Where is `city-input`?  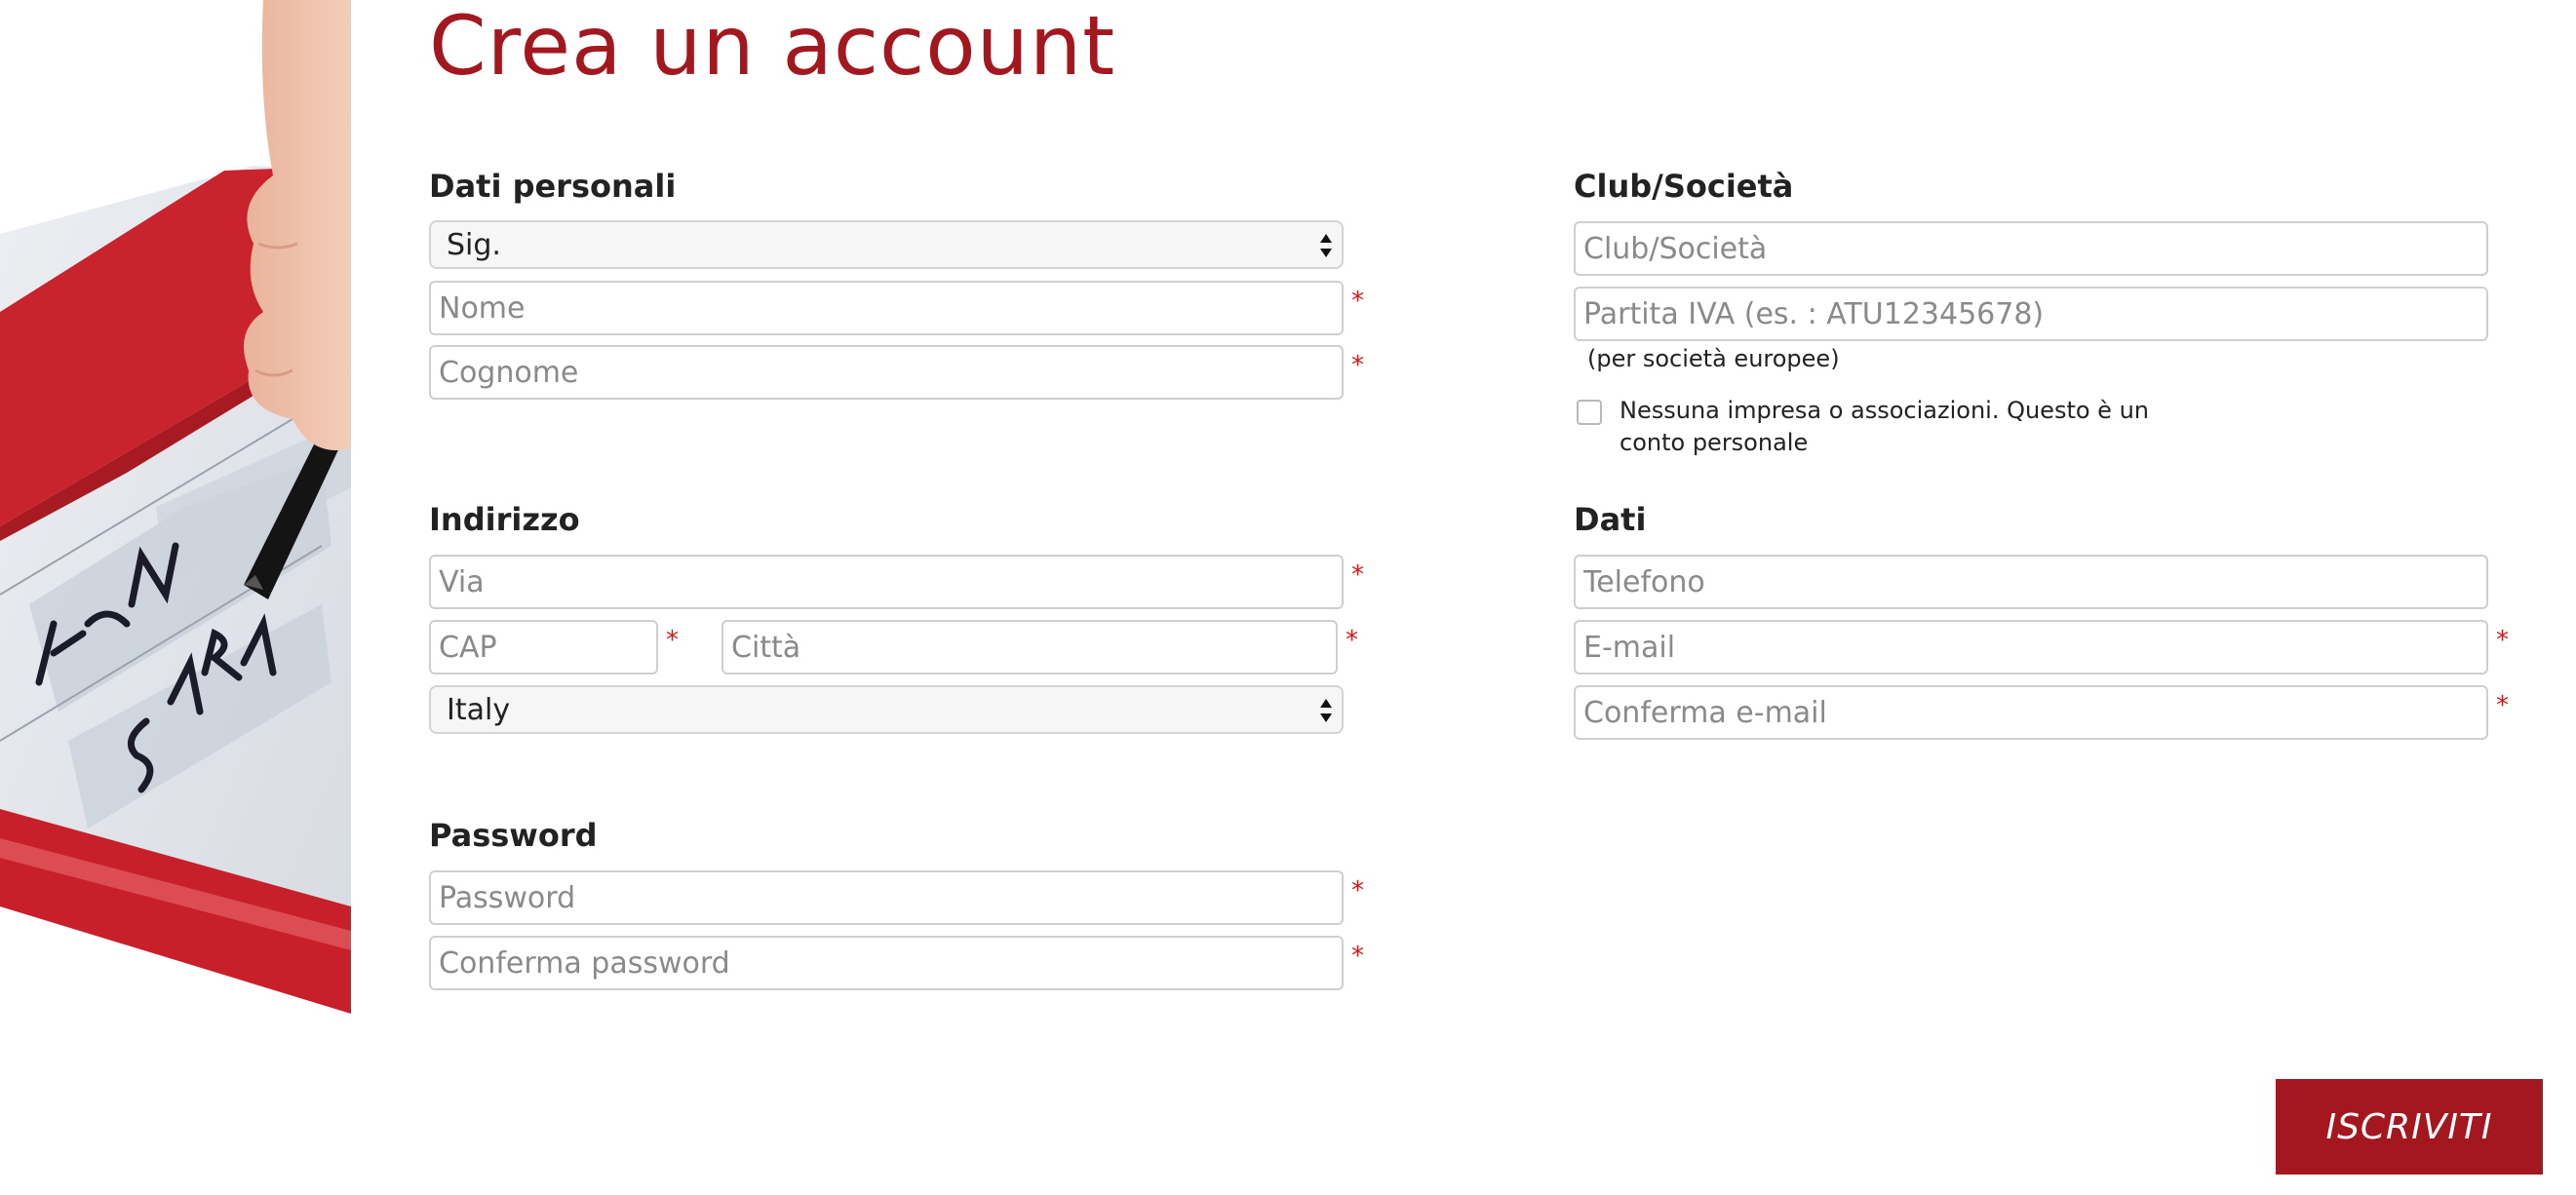 city-input is located at coordinates (1030, 648).